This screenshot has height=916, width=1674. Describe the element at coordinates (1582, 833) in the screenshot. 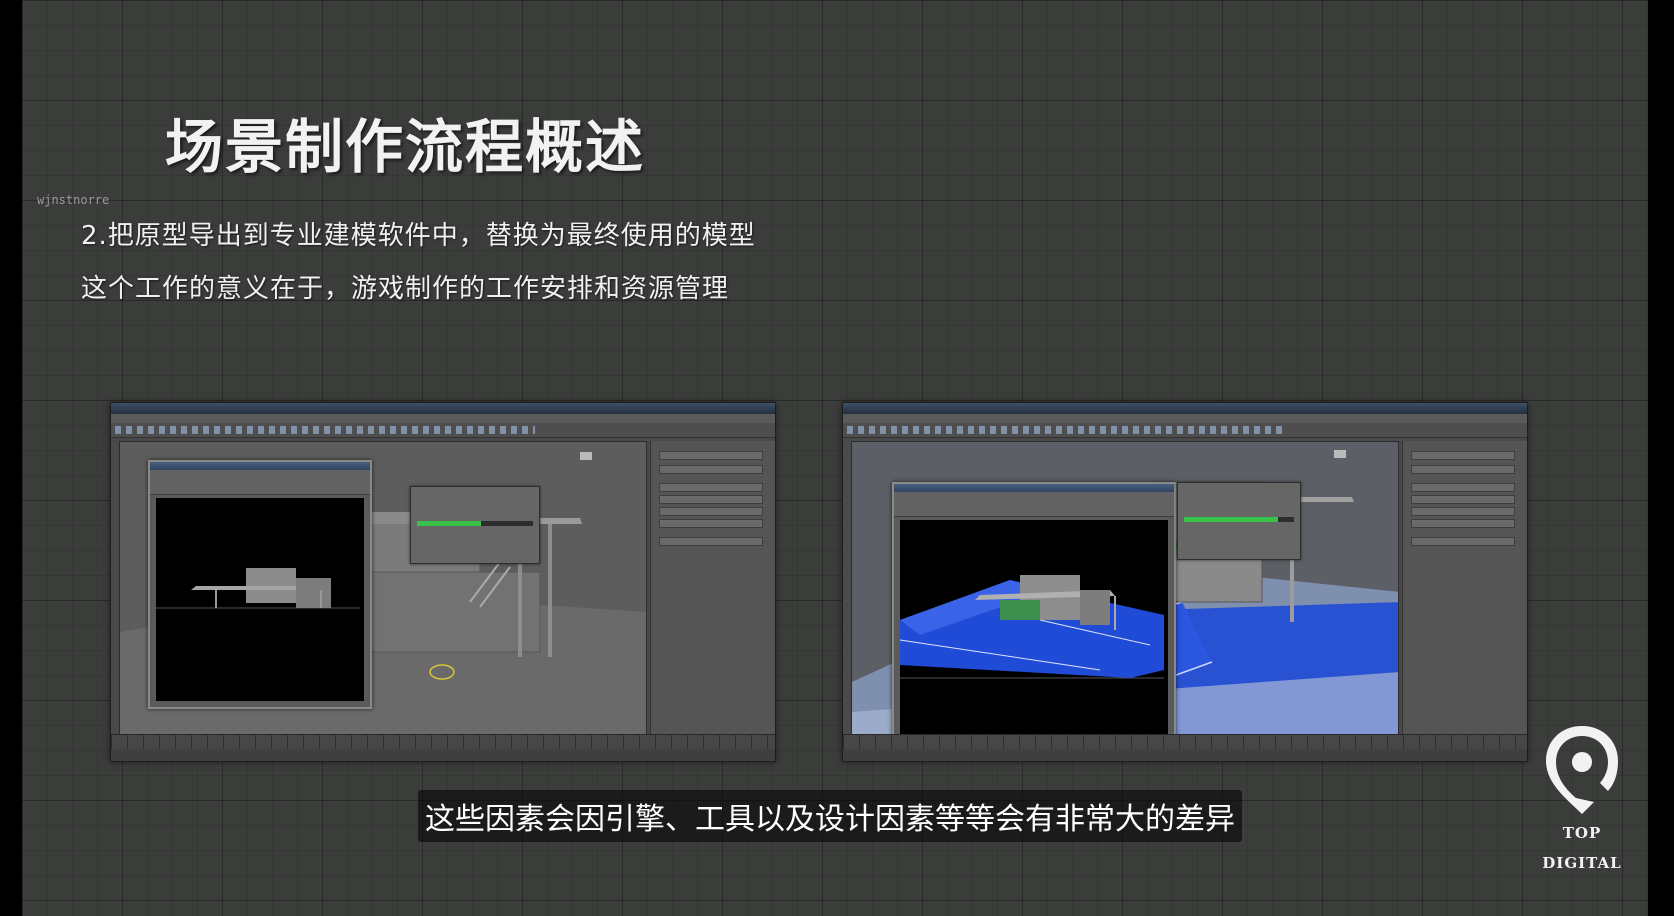

I see `logo-text-top: TOP` at that location.